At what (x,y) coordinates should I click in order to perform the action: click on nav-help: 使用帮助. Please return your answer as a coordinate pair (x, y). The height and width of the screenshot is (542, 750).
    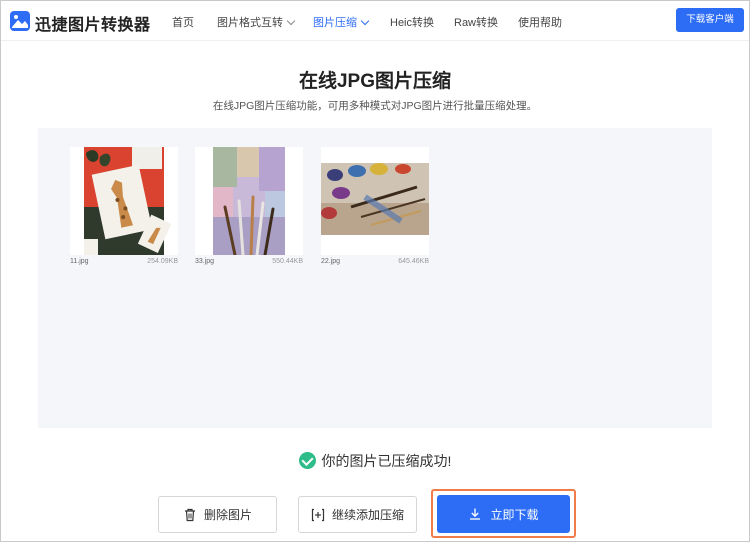
    Looking at the image, I should click on (540, 22).